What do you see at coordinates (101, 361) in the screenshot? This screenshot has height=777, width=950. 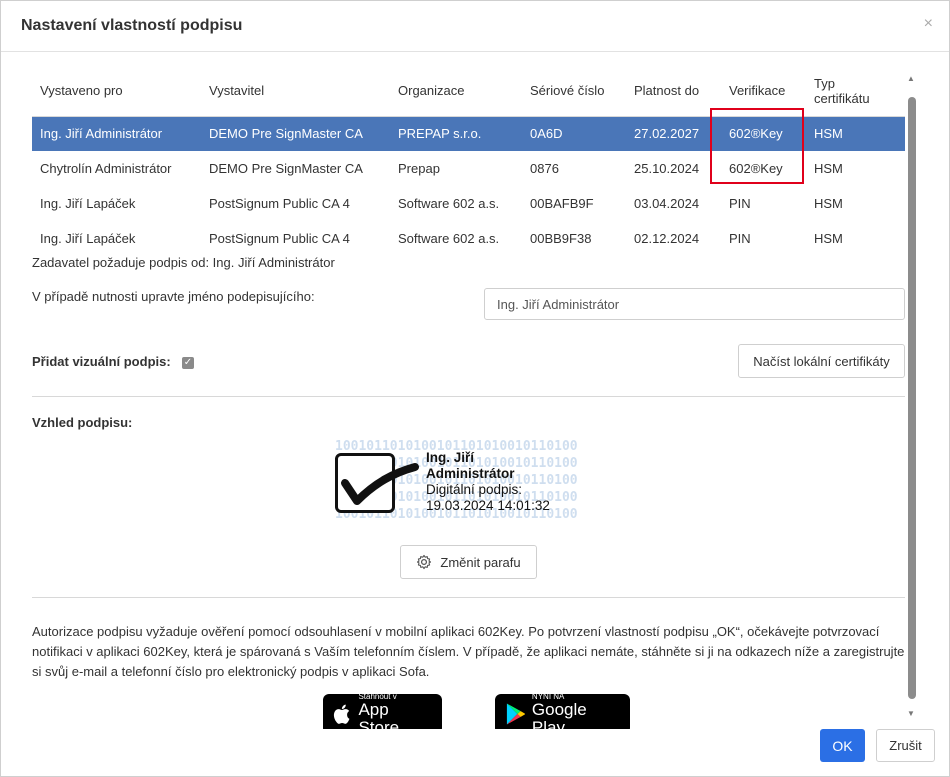 I see `visual-signature-label: Přidat vizuální podpis:` at bounding box center [101, 361].